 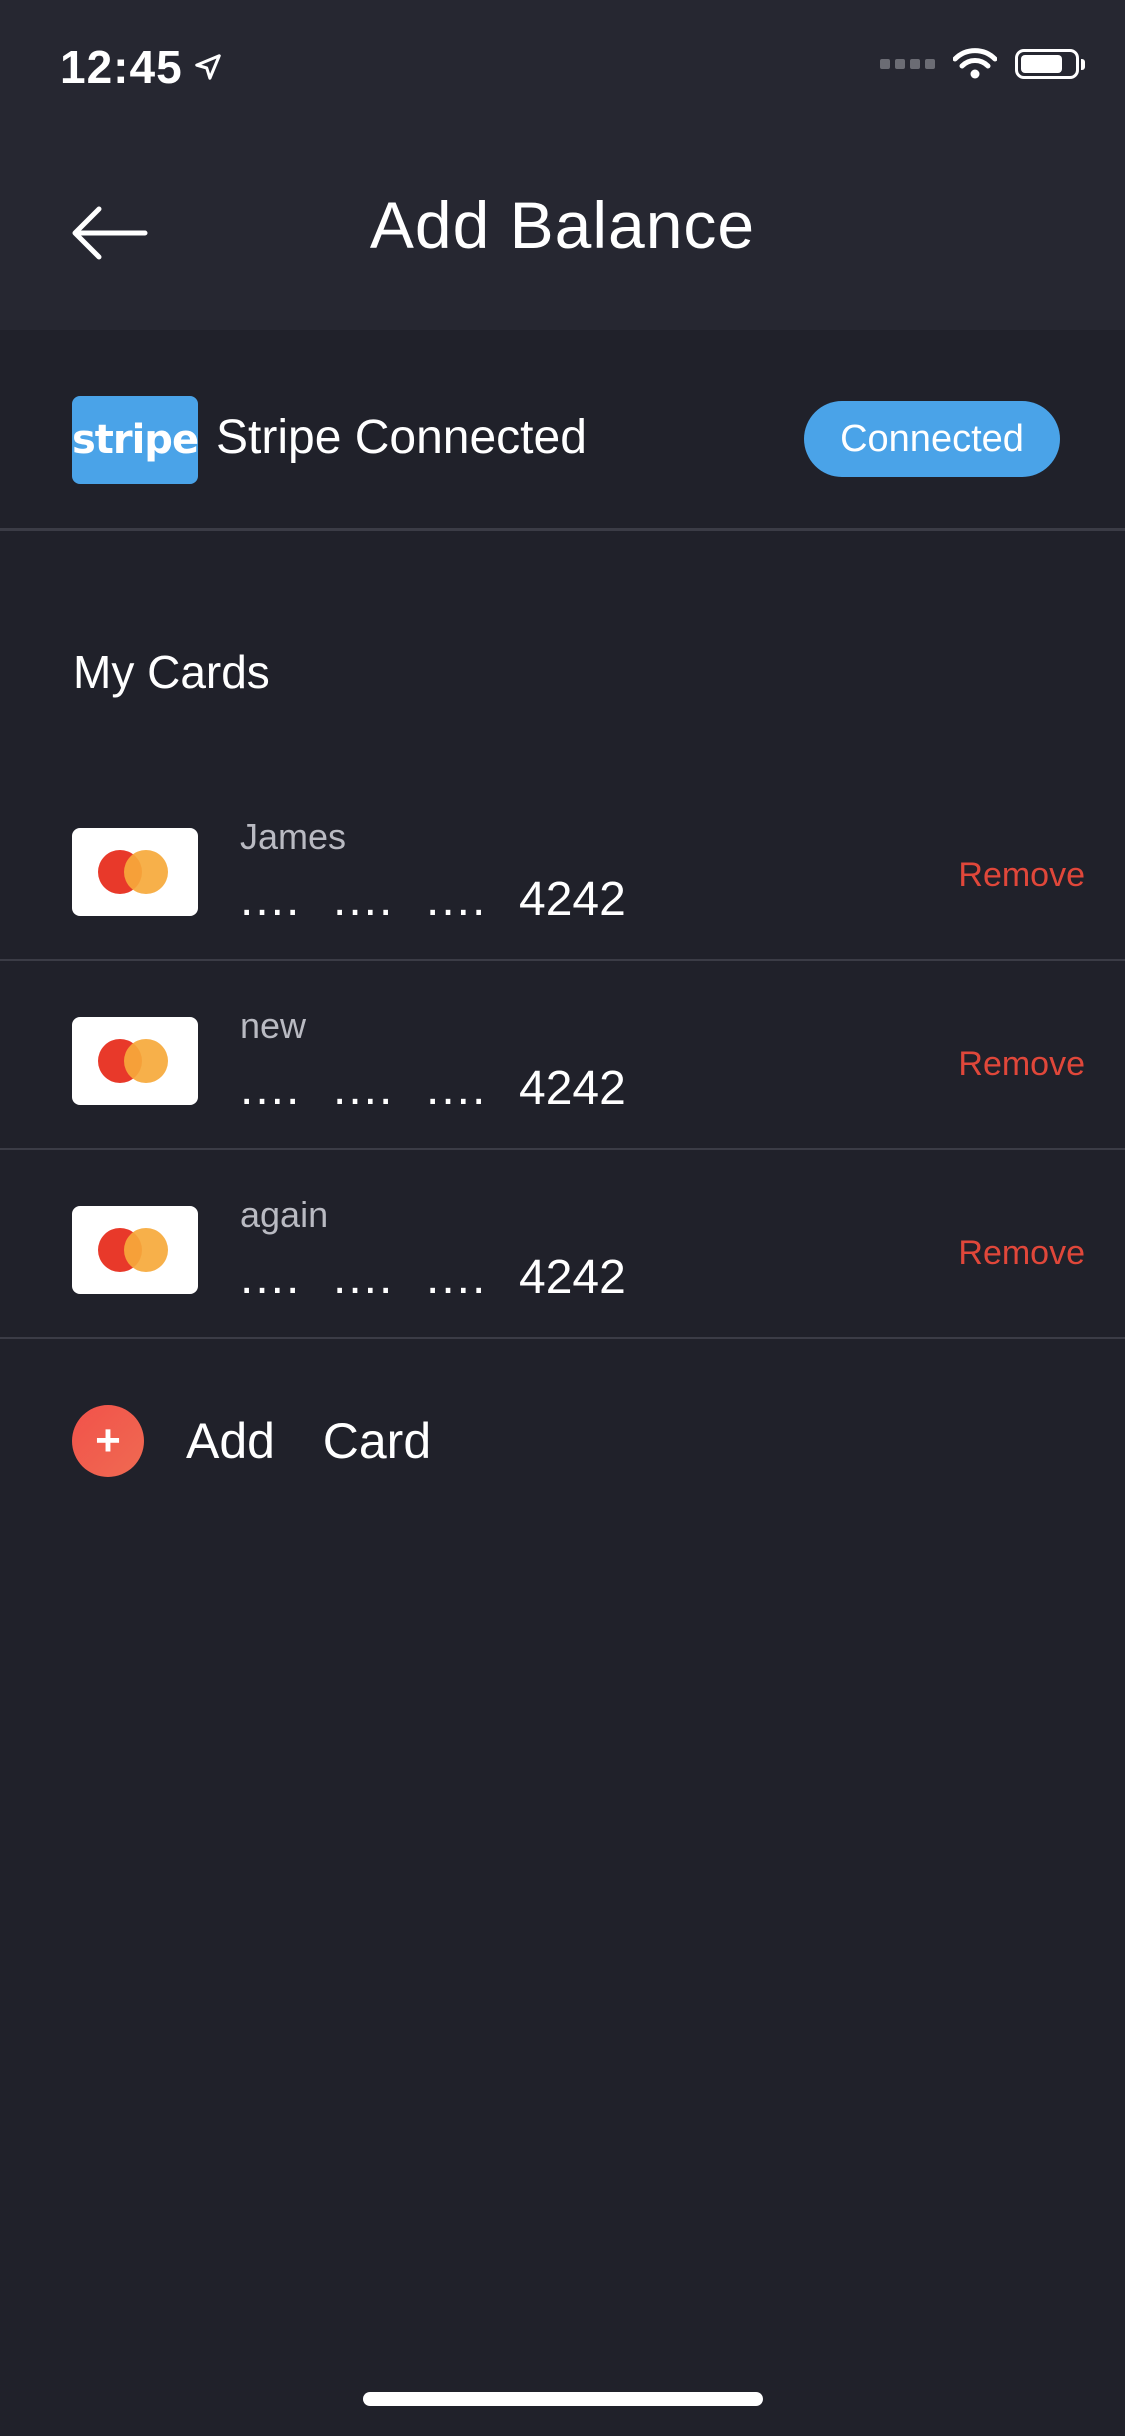 I want to click on section-title: My Cards, so click(x=171, y=672).